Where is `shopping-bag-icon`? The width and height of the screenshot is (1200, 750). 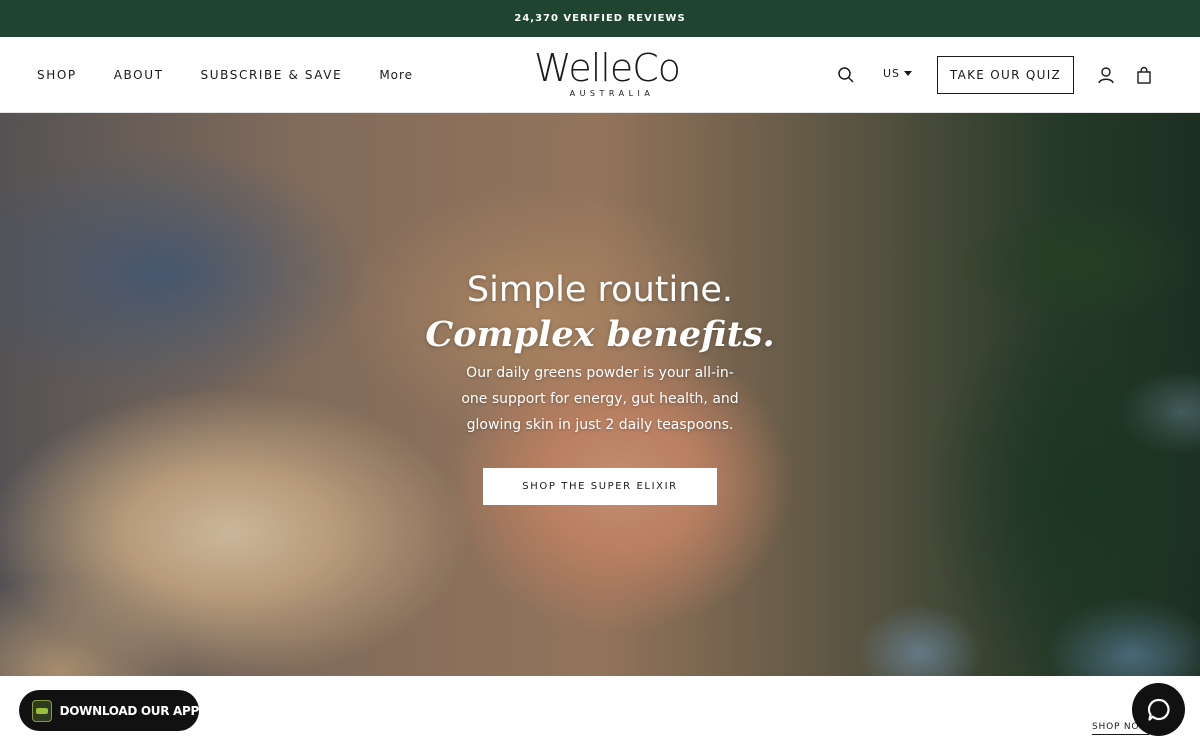 shopping-bag-icon is located at coordinates (1144, 75).